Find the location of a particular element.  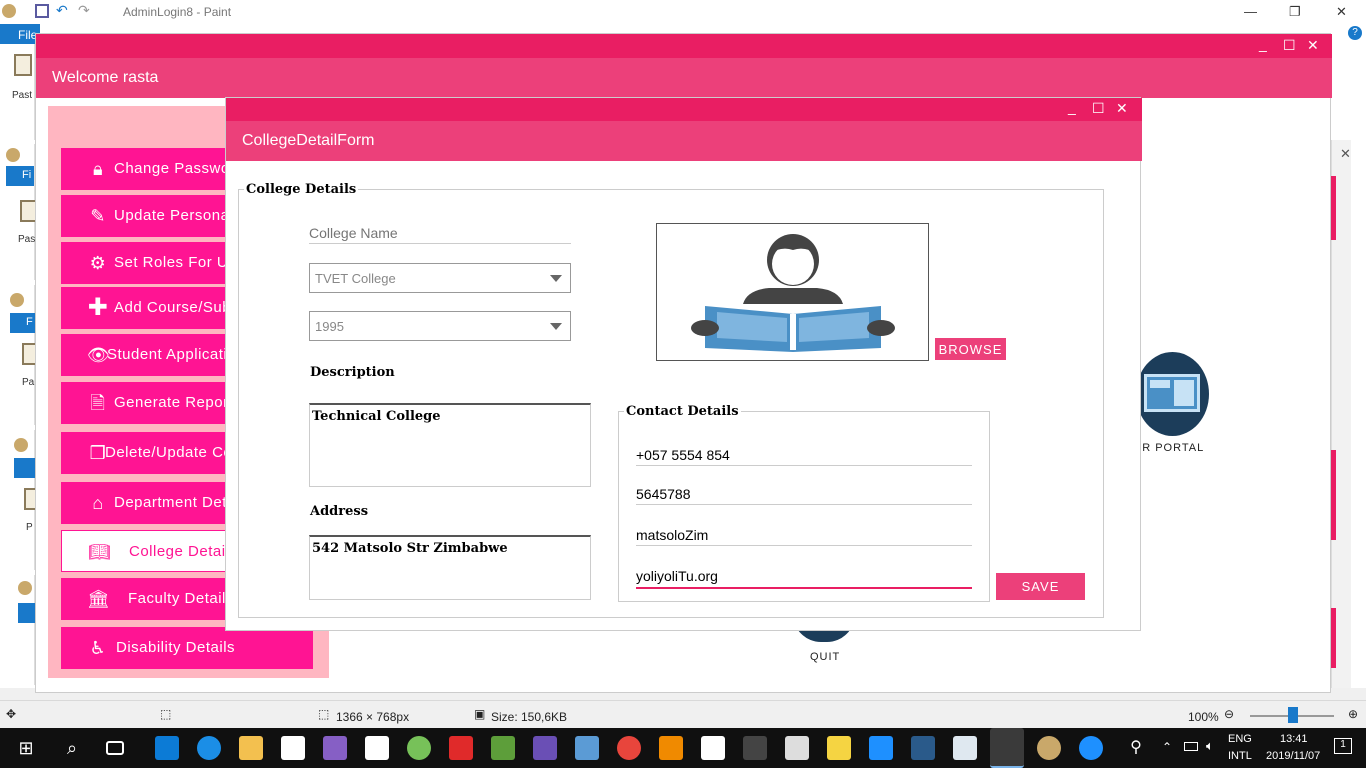

app-icon-green is located at coordinates (503, 748).